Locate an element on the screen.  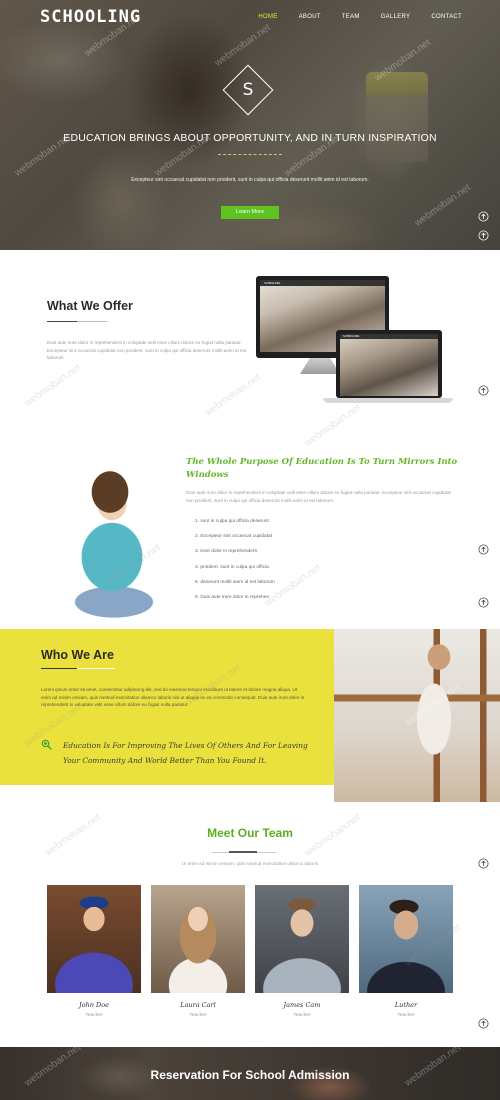
member-name: John Doe is located at coordinates (94, 1005).